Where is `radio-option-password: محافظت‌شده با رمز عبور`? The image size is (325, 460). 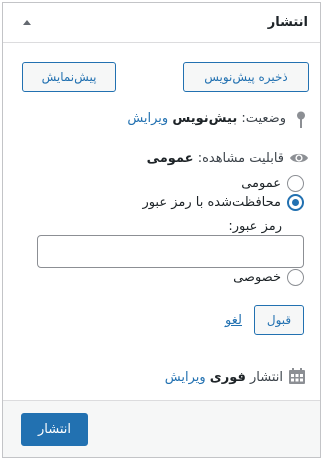
radio-option-password: محافظت‌شده با رمز عبور is located at coordinates (223, 203).